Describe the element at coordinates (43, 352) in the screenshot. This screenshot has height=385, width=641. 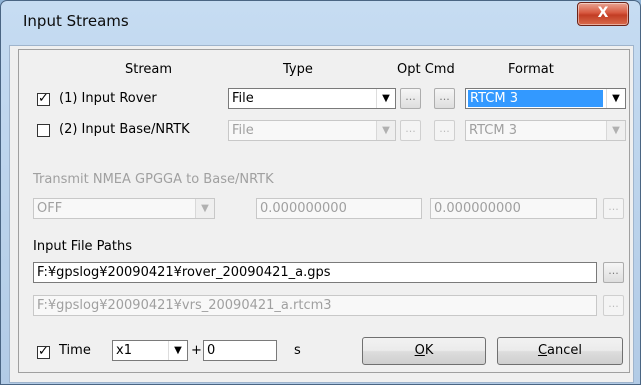
I see `time-checkbox: ✓` at that location.